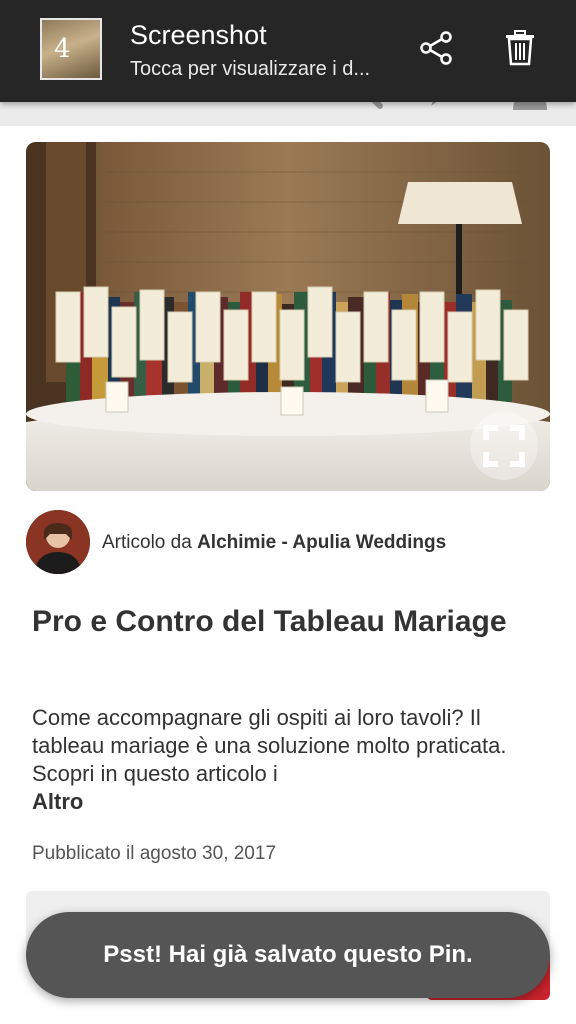  I want to click on expand-image-button, so click(504, 446).